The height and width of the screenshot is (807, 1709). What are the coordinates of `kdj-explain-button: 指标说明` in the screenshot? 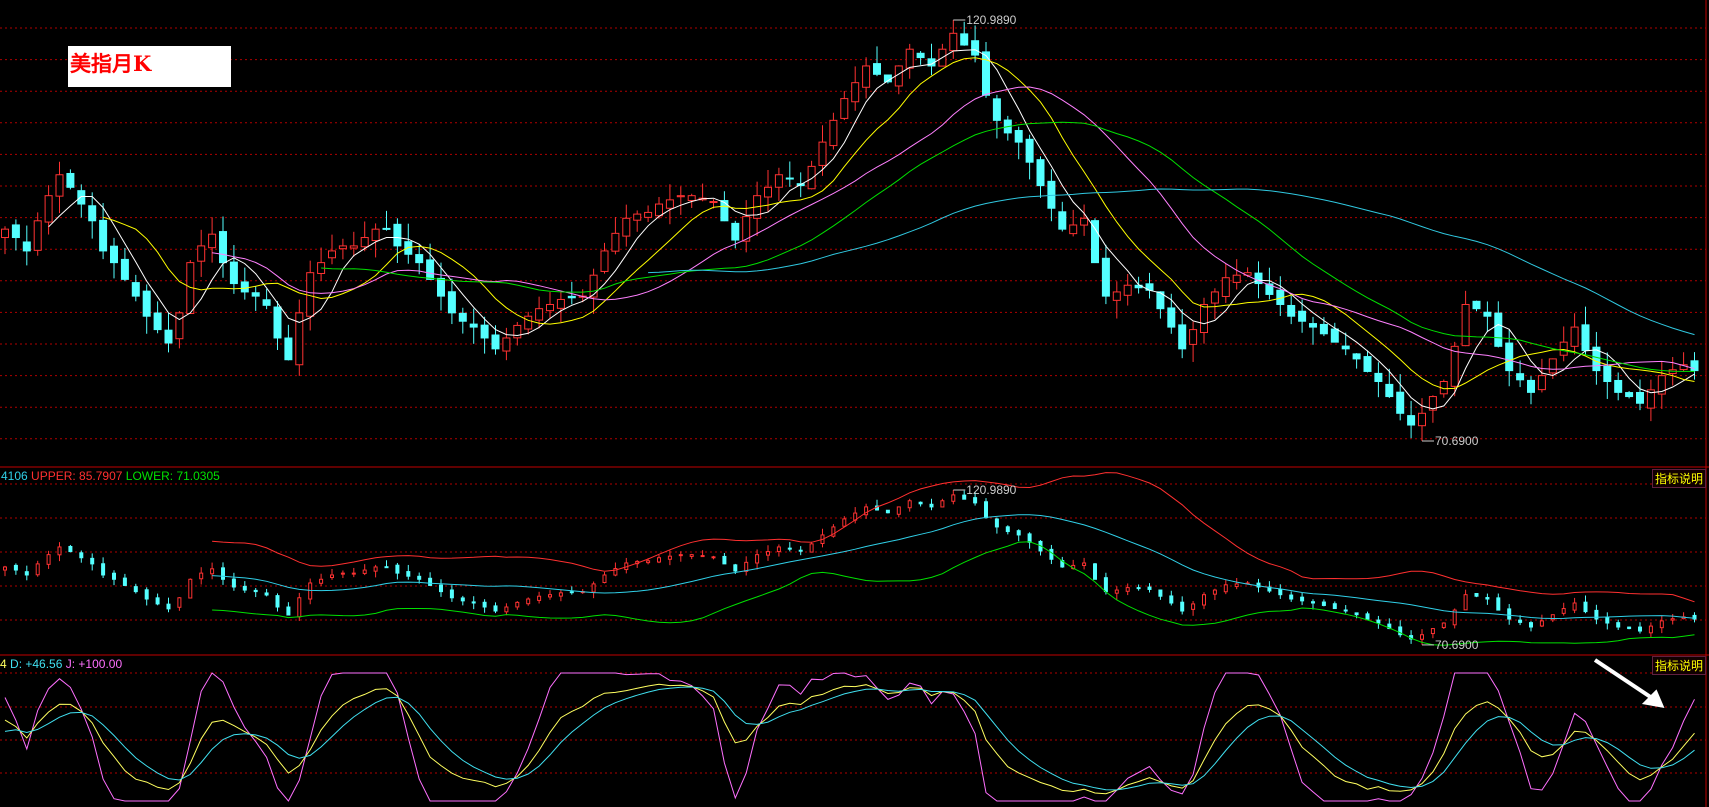 It's located at (1678, 665).